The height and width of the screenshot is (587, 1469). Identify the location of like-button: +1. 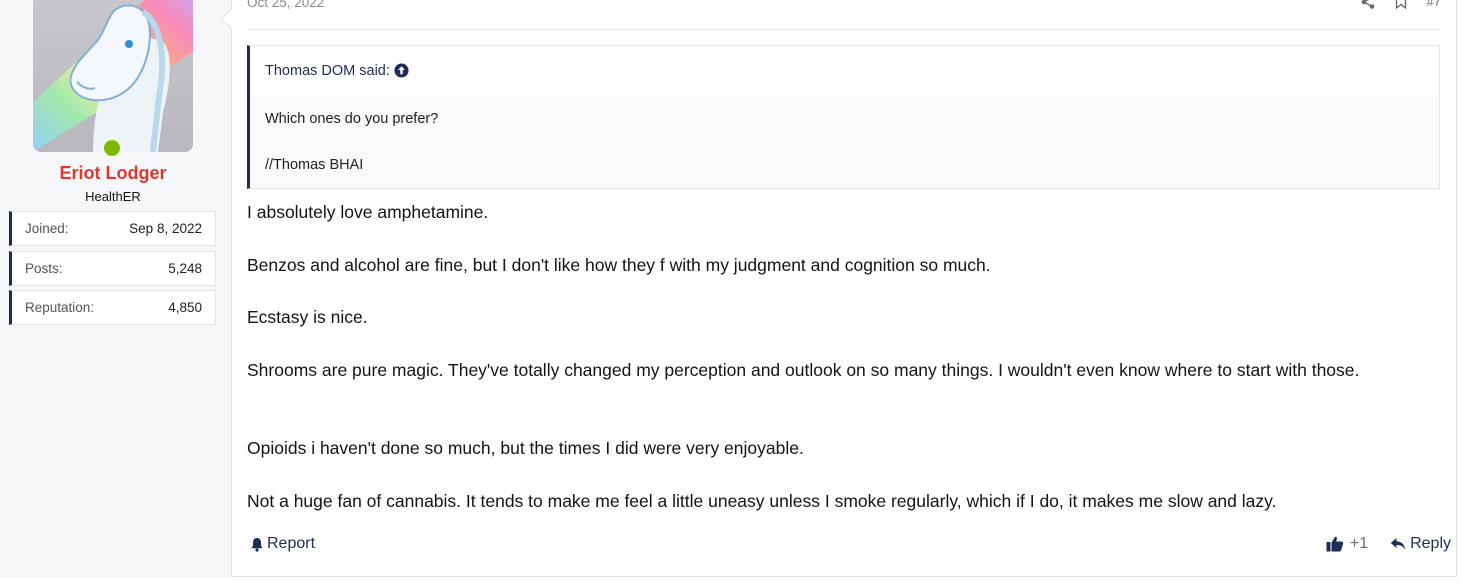
(1347, 544).